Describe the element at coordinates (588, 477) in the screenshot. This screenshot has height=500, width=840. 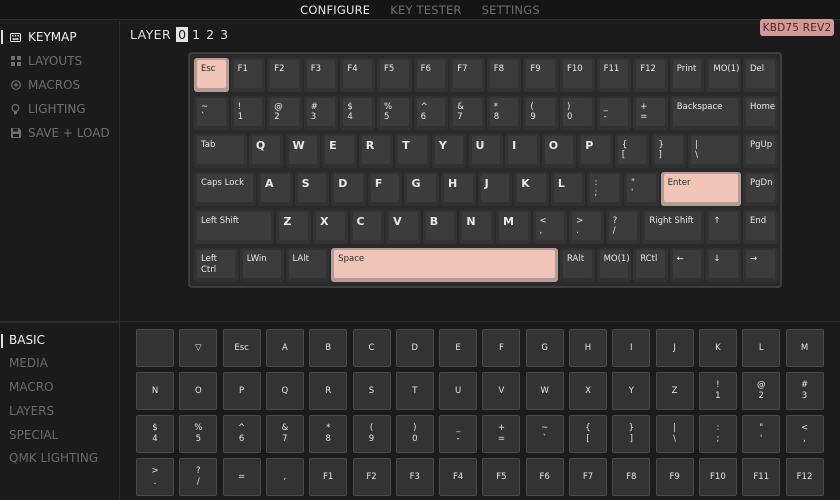
I see `keycode-button: F7` at that location.